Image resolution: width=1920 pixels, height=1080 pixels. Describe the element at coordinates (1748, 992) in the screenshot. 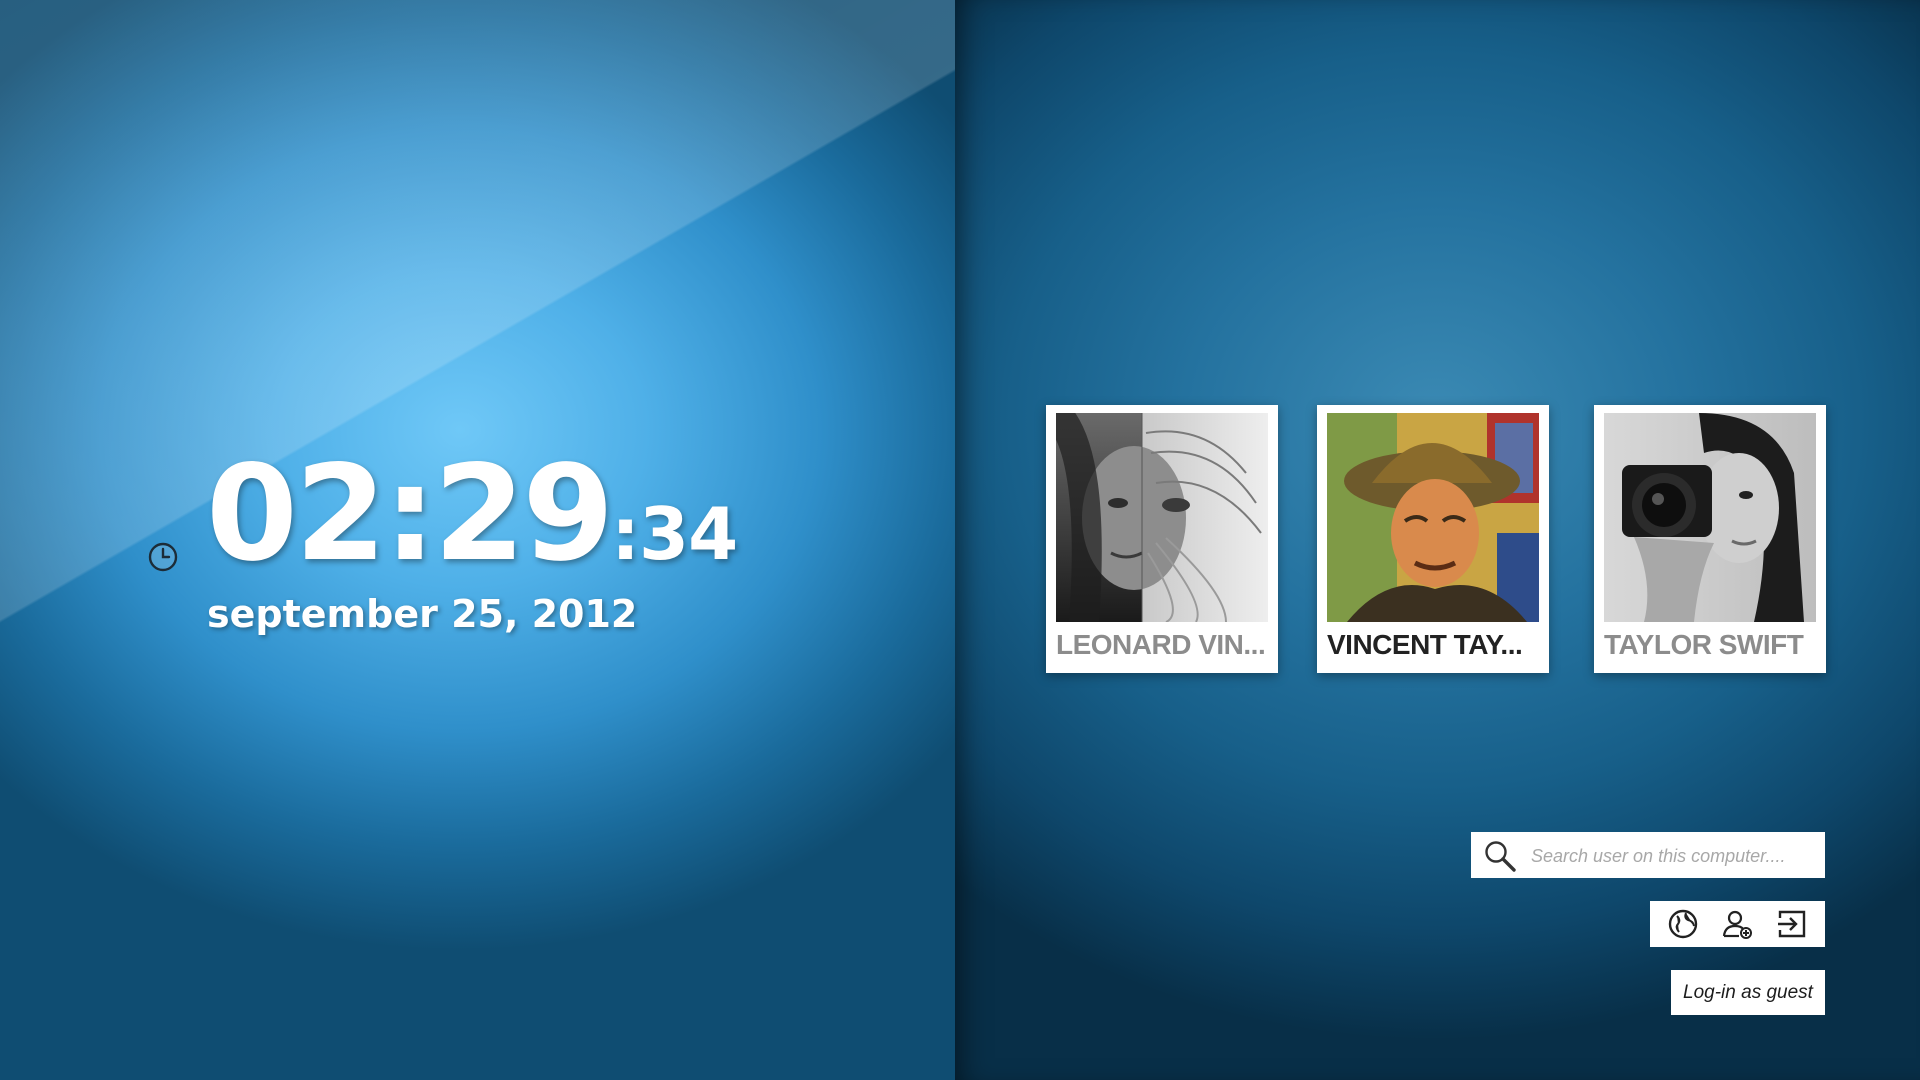

I see `guest-login-button: Log-in as guest` at that location.